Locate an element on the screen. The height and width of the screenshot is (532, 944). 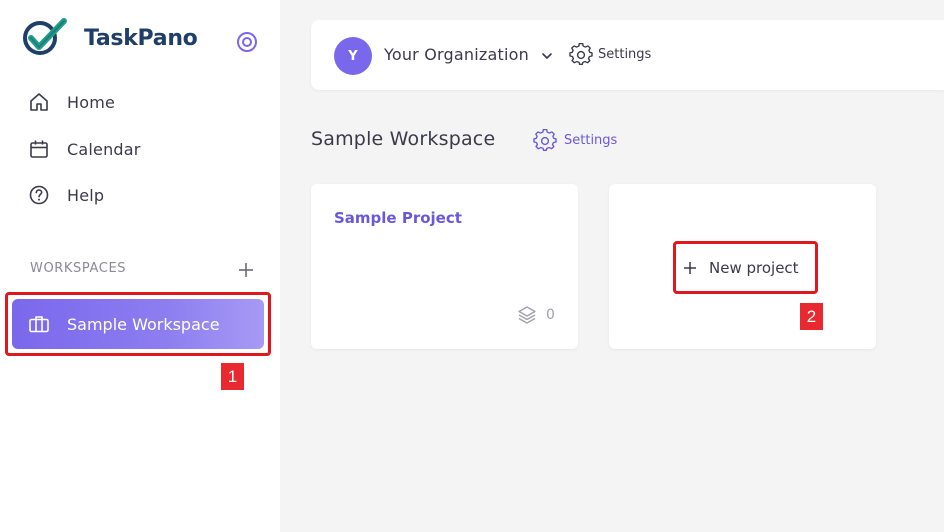
sidebar-item-home: Home is located at coordinates (71, 102).